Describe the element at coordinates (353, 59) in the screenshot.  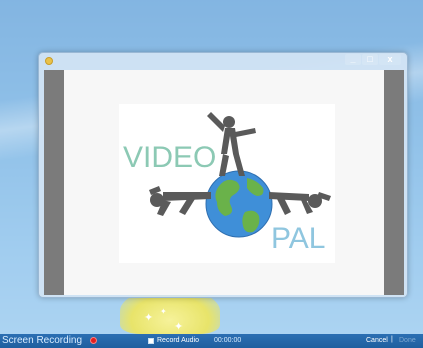
I see `minimize-icon: _` at that location.